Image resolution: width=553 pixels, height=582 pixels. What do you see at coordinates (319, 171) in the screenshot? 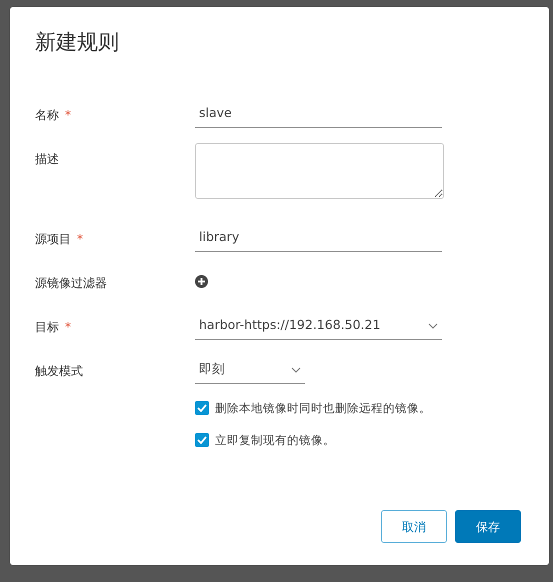
I see `description-field` at bounding box center [319, 171].